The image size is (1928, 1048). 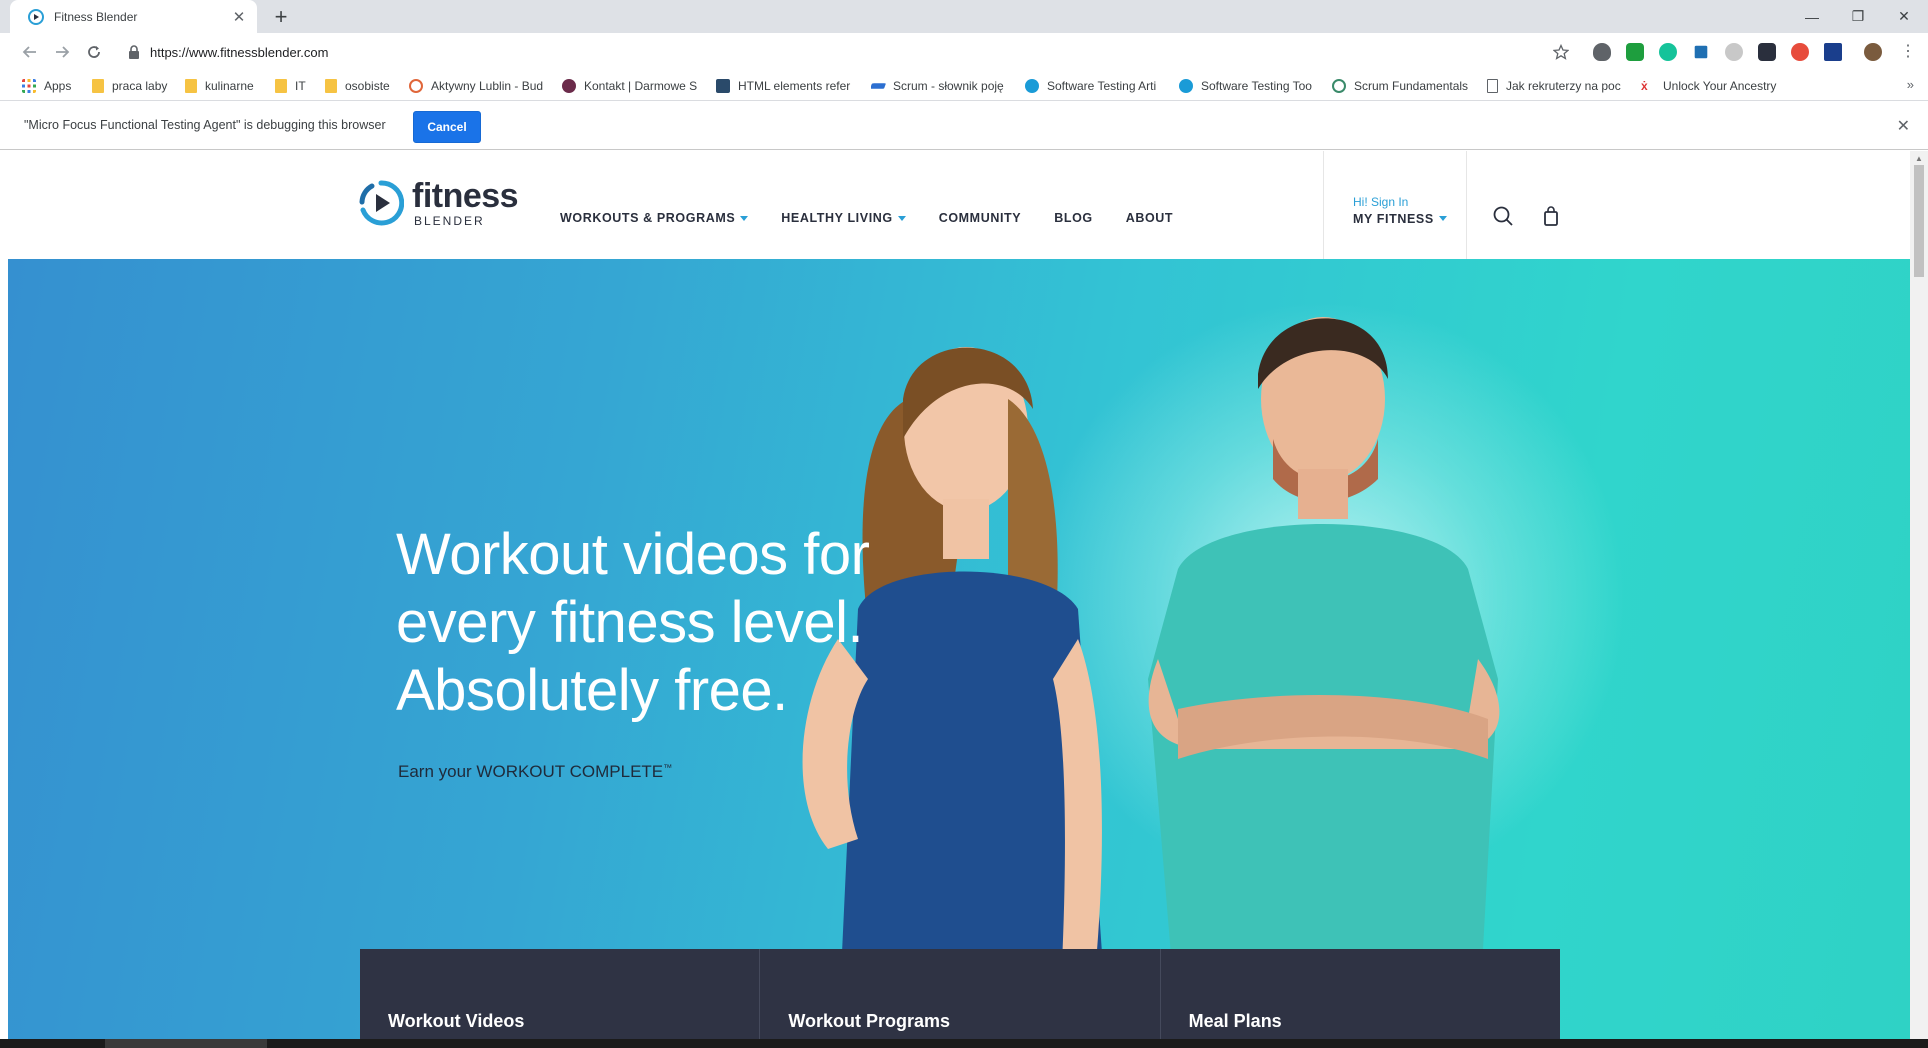 What do you see at coordinates (30, 52) in the screenshot?
I see `back-button` at bounding box center [30, 52].